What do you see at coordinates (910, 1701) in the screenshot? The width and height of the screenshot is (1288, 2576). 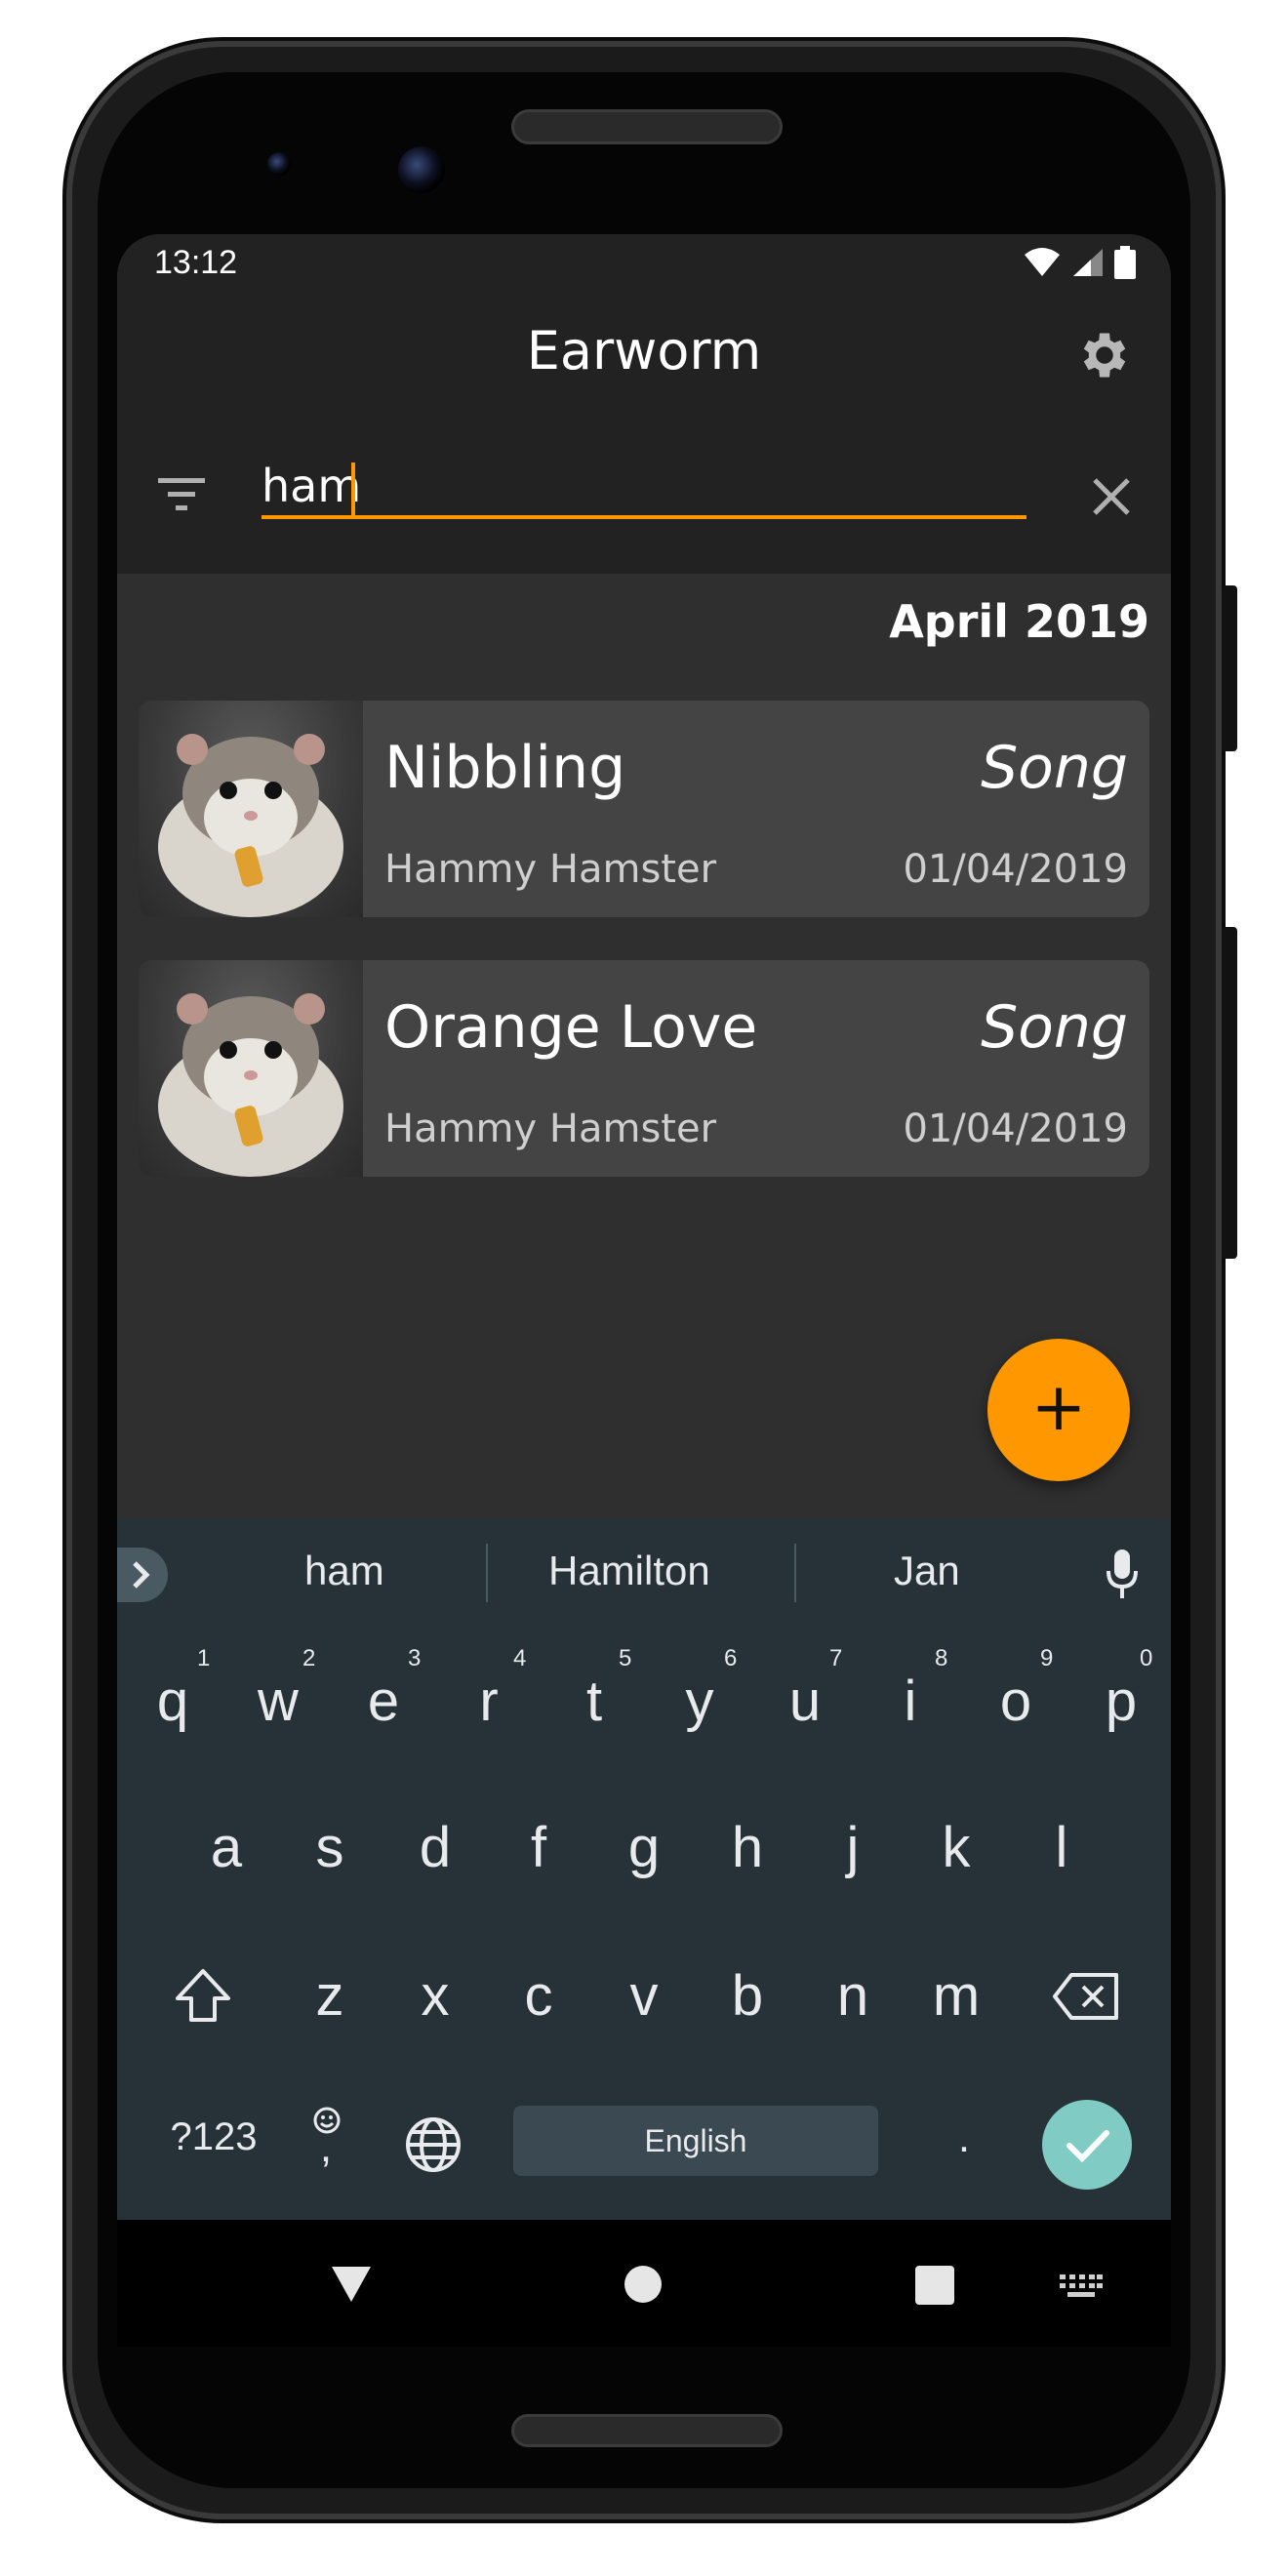 I see `key-i: i` at bounding box center [910, 1701].